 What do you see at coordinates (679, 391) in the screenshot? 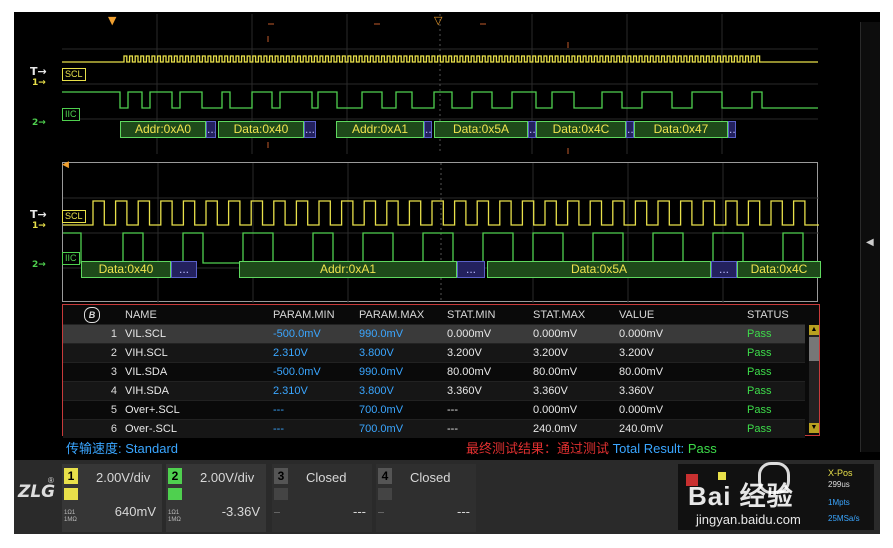
I see `row-value: 3.360V` at bounding box center [679, 391].